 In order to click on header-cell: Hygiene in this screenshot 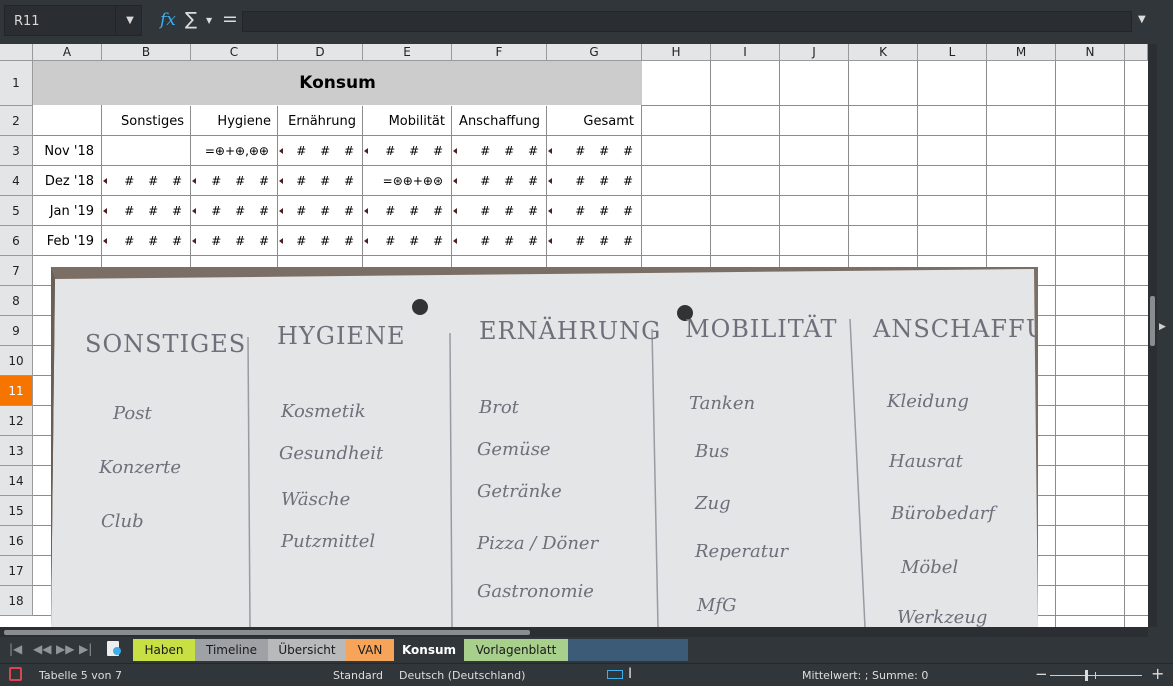, I will do `click(234, 121)`.